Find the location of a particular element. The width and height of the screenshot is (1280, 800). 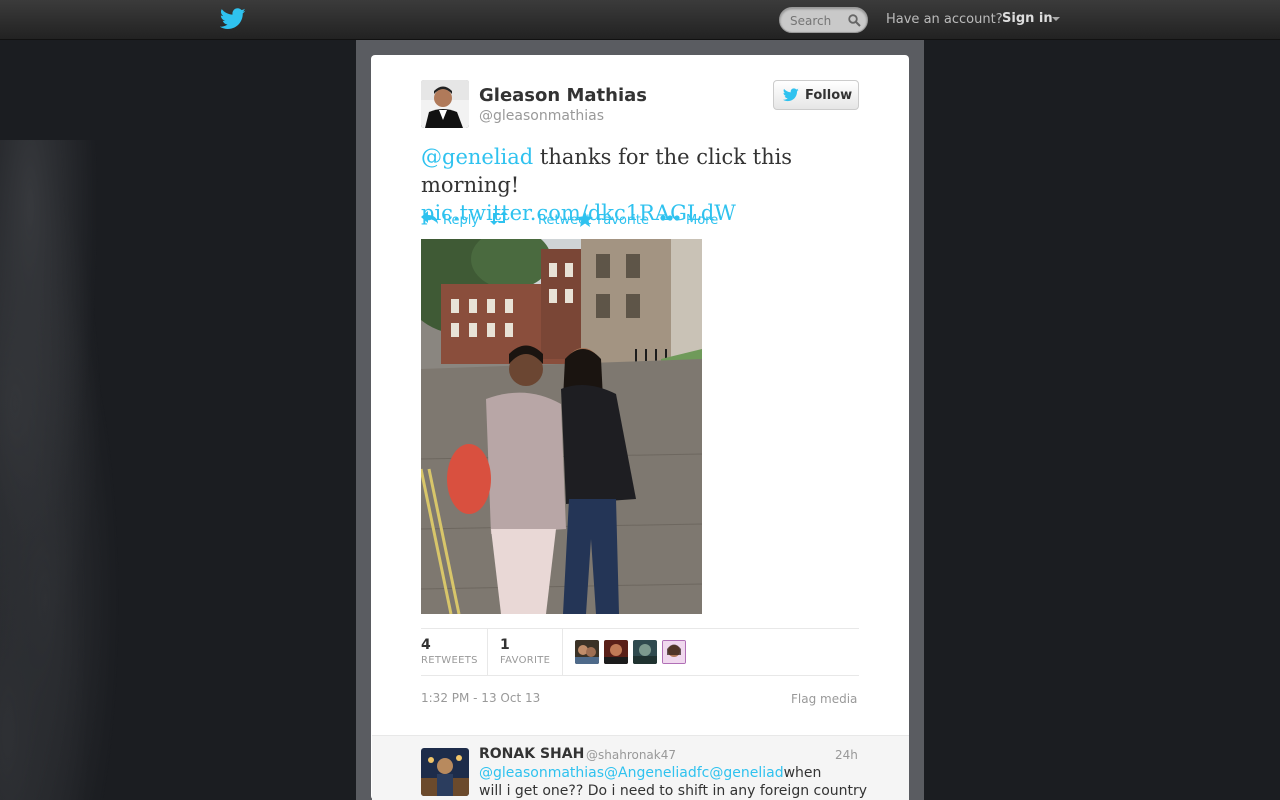

follow-button: Follow is located at coordinates (816, 95).